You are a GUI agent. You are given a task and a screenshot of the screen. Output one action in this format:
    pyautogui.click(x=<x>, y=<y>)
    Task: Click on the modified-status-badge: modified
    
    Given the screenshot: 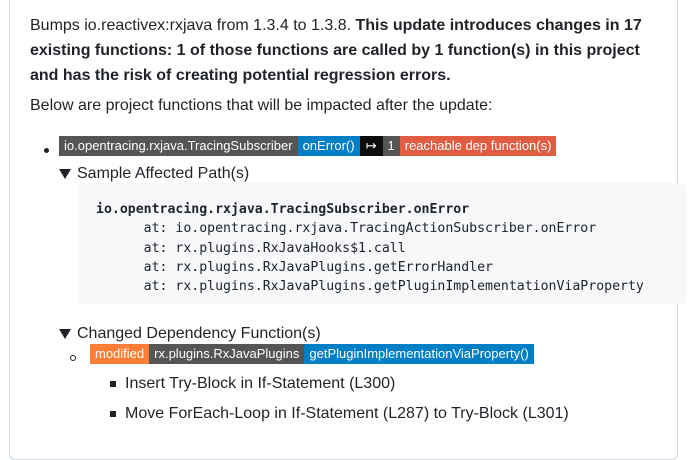 What is the action you would take?
    pyautogui.click(x=120, y=354)
    